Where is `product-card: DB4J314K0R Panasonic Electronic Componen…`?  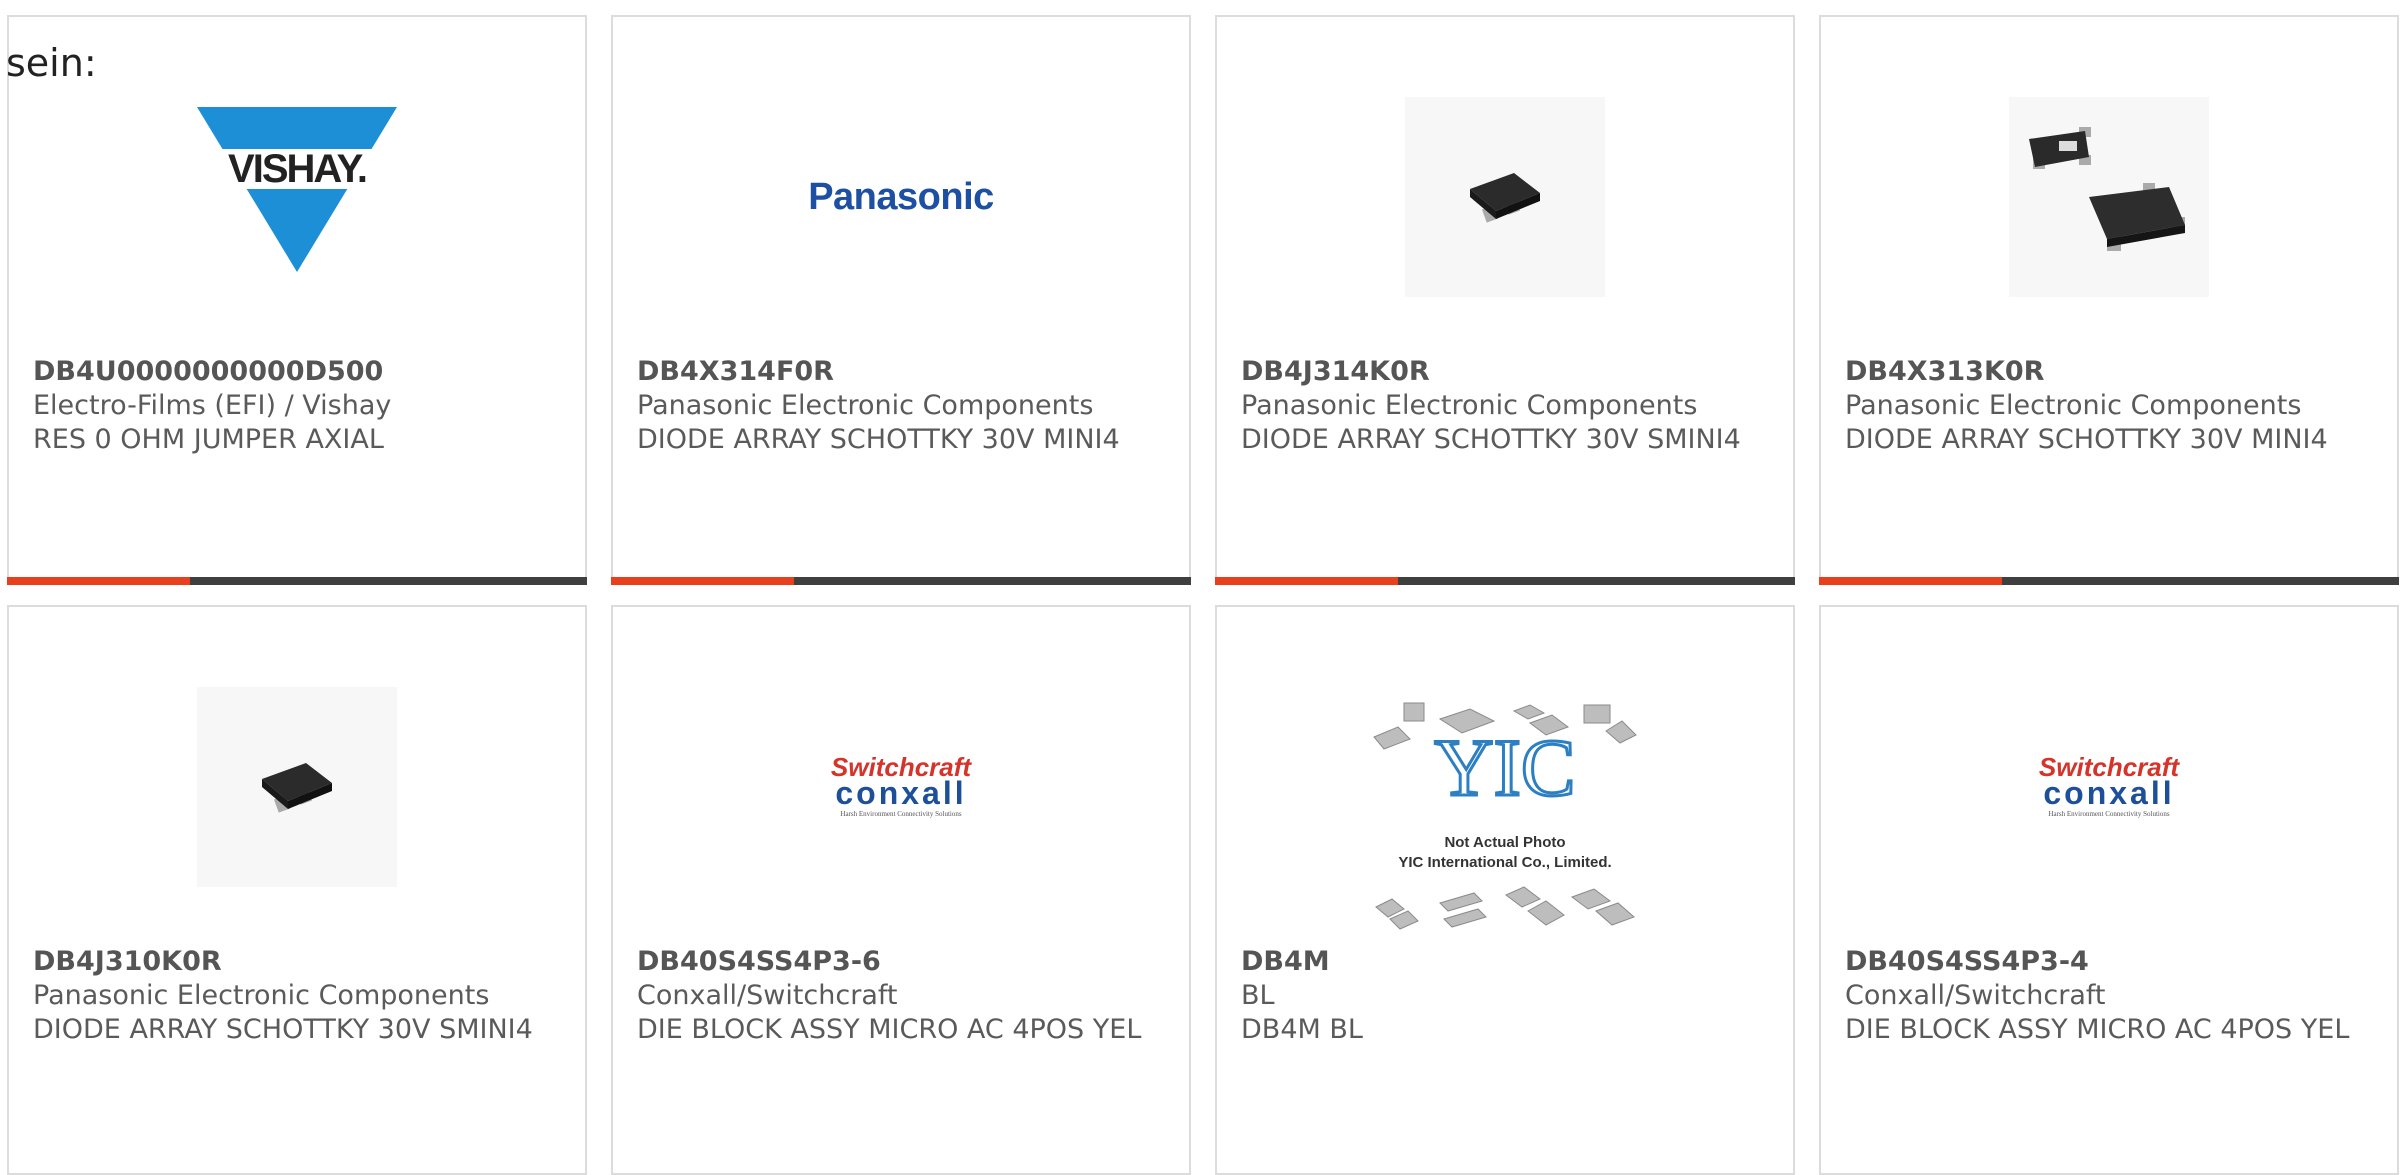 product-card: DB4J314K0R Panasonic Electronic Componen… is located at coordinates (1505, 300).